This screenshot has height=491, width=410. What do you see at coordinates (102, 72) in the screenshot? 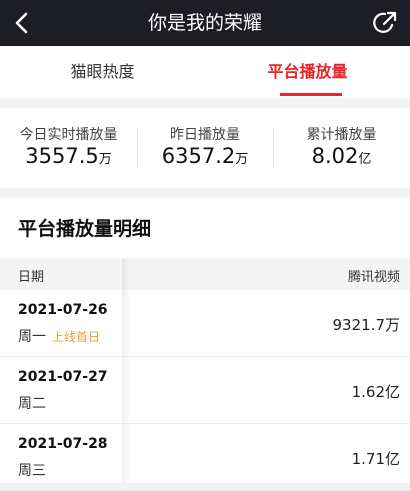
I see `tab-maoyan-heat: 猫眼热度` at bounding box center [102, 72].